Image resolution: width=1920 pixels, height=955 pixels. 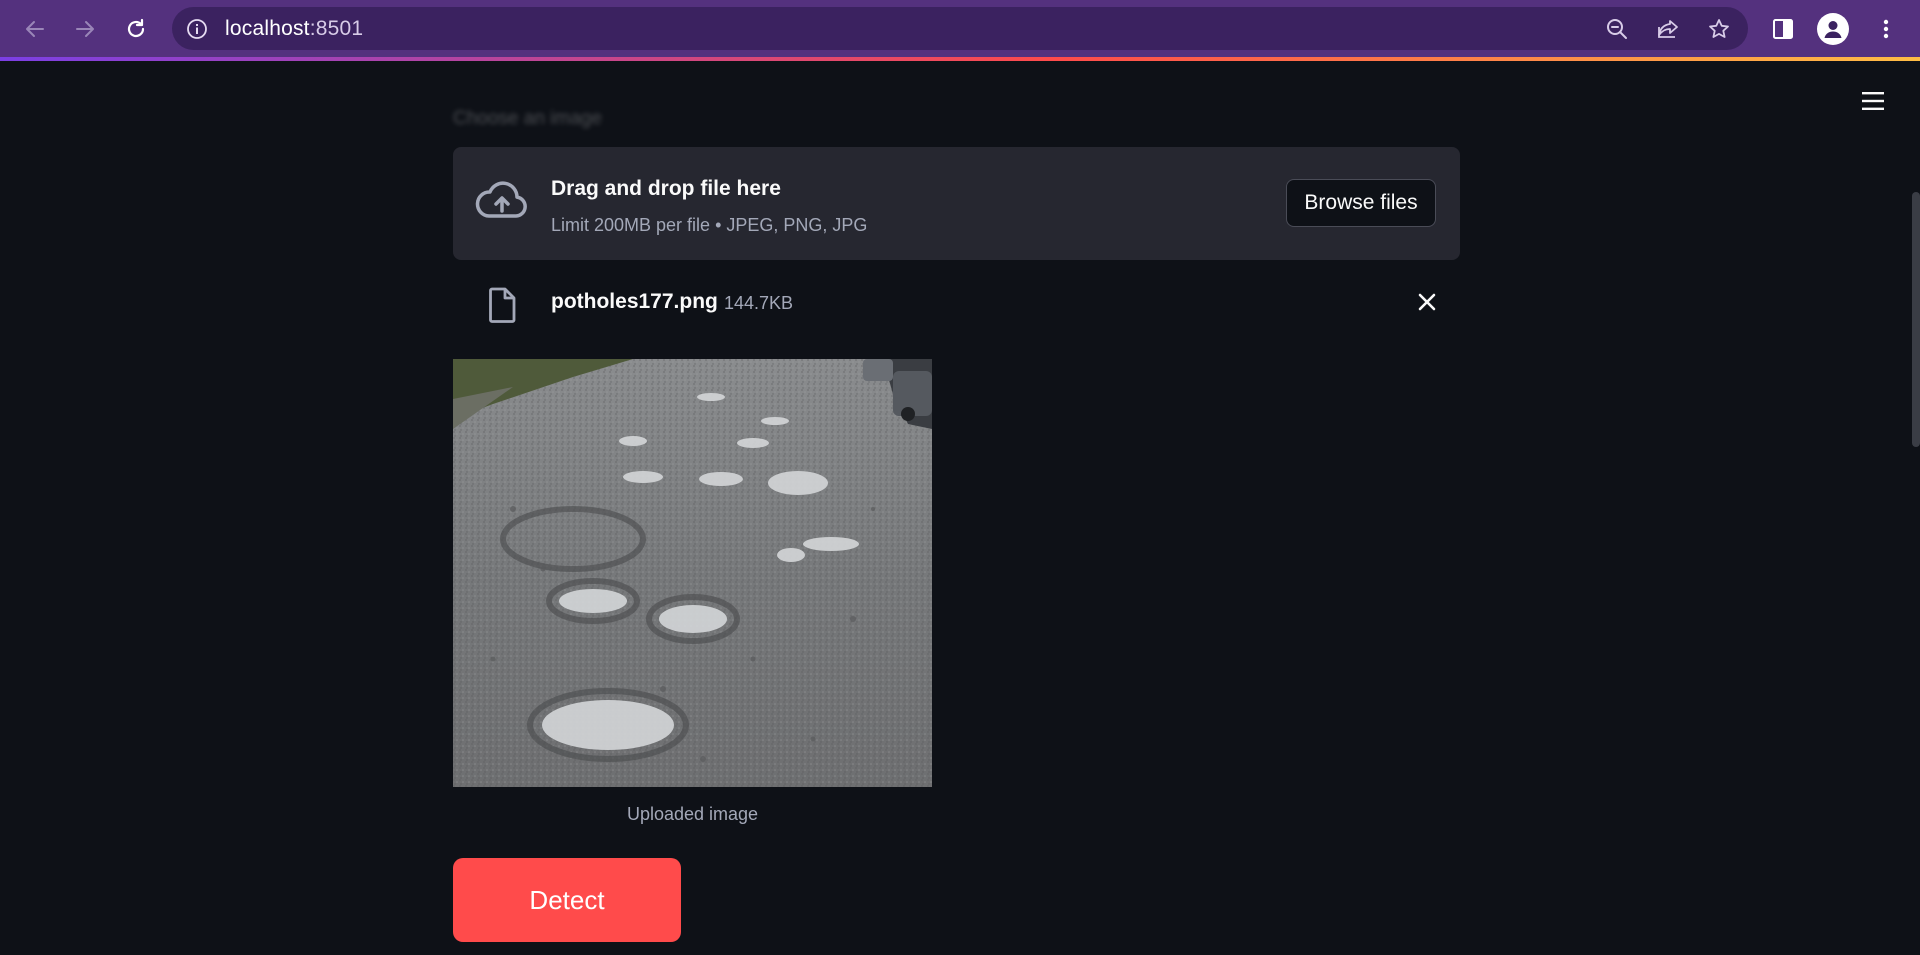 I want to click on zoom-button, so click(x=1617, y=29).